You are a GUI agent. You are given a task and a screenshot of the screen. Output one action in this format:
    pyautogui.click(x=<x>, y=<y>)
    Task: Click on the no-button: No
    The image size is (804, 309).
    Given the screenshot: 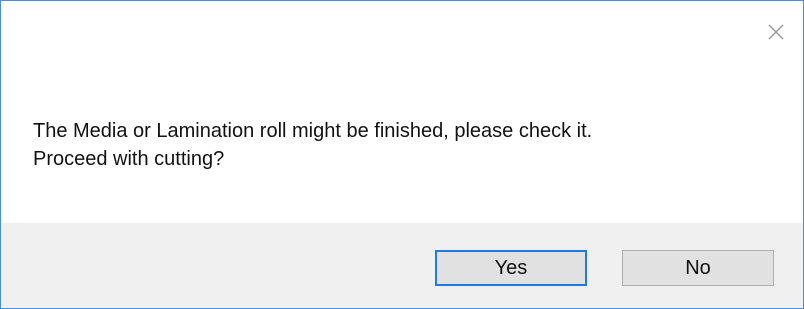 What is the action you would take?
    pyautogui.click(x=698, y=268)
    